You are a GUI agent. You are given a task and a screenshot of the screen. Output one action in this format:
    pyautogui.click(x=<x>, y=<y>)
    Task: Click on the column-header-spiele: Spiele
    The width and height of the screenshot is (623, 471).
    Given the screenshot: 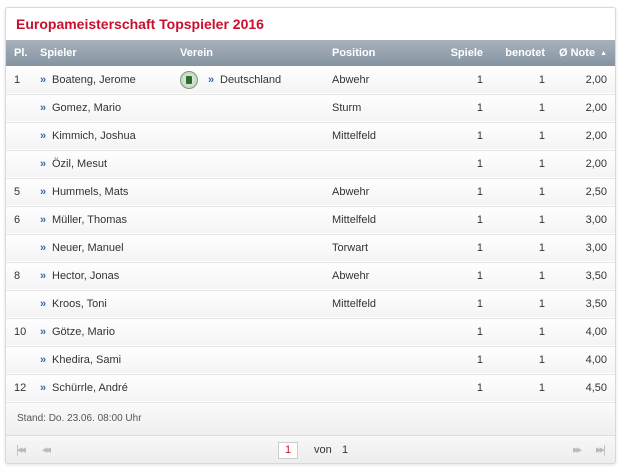 What is the action you would take?
    pyautogui.click(x=450, y=53)
    